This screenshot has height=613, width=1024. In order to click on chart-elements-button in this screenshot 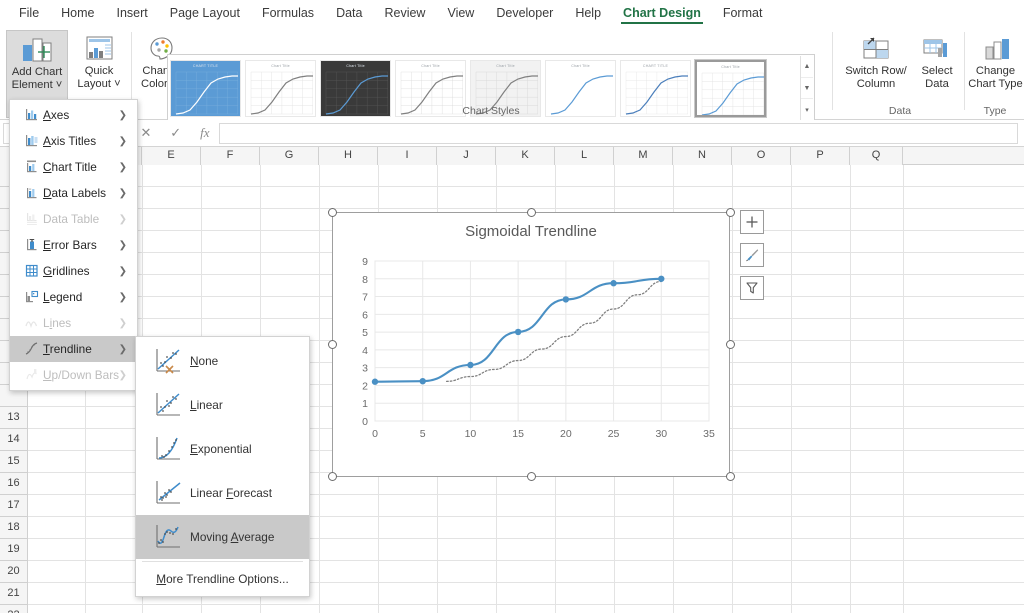, I will do `click(752, 222)`.